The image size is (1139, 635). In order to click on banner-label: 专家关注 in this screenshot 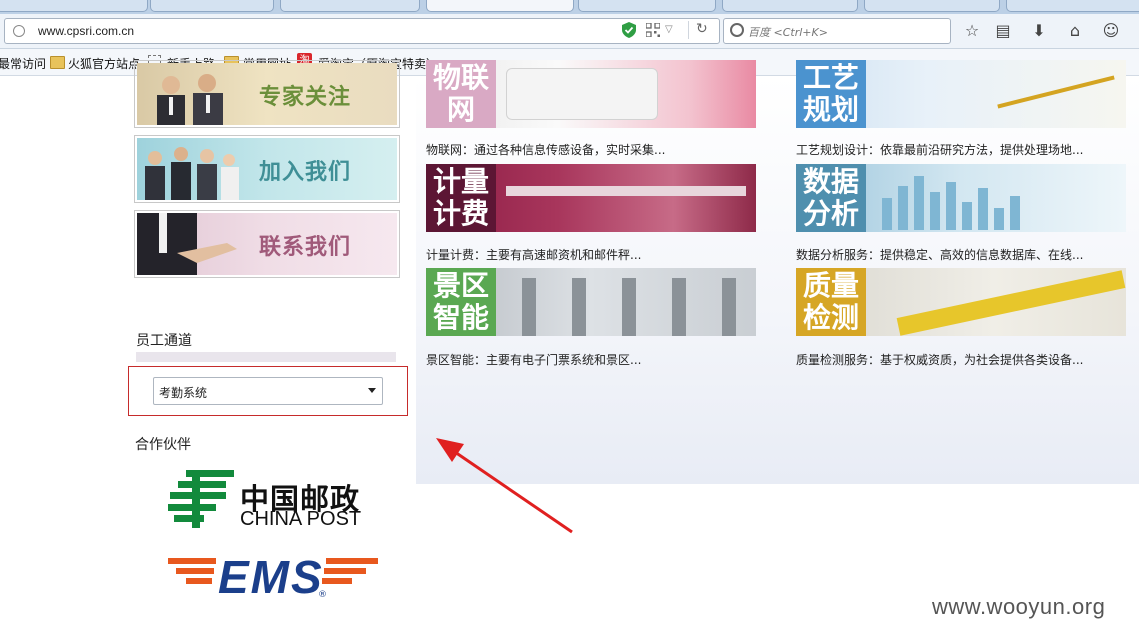, I will do `click(305, 97)`.